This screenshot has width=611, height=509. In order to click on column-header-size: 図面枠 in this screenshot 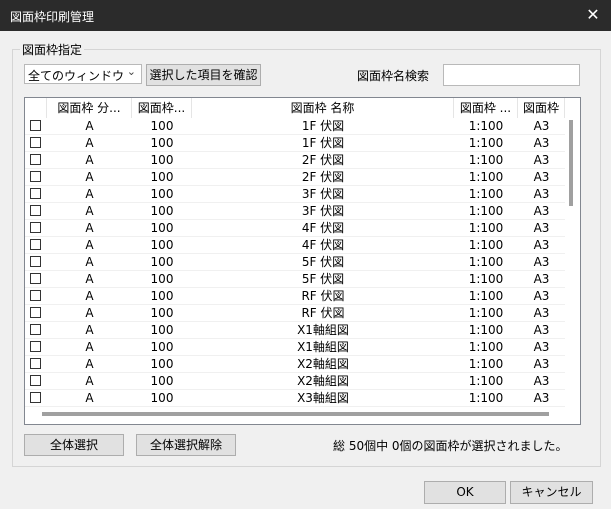, I will do `click(541, 108)`.